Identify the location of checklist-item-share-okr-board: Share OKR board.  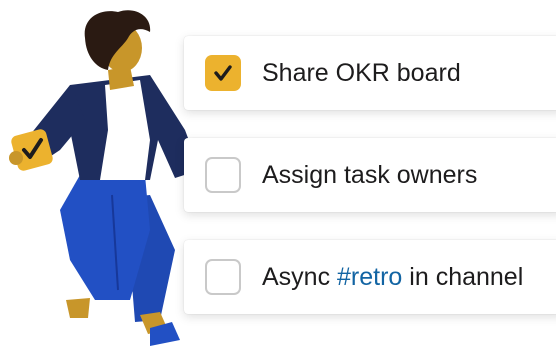
(370, 73).